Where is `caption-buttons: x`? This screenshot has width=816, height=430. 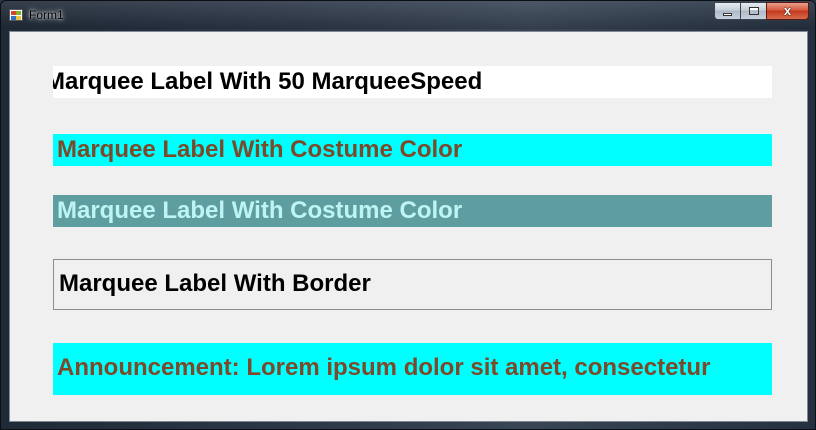
caption-buttons: x is located at coordinates (761, 12).